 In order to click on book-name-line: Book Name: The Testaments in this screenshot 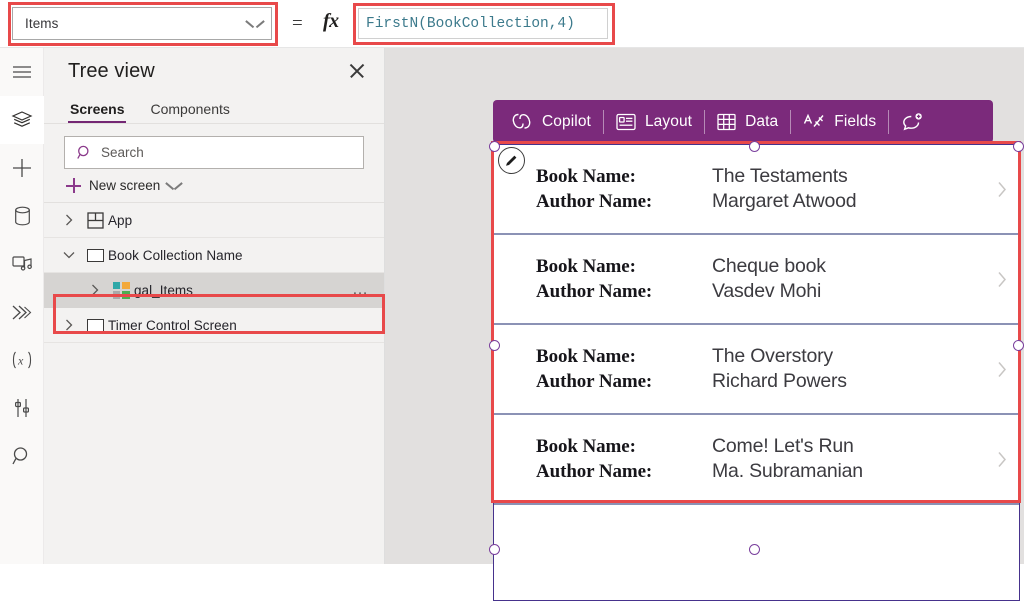, I will do `click(760, 176)`.